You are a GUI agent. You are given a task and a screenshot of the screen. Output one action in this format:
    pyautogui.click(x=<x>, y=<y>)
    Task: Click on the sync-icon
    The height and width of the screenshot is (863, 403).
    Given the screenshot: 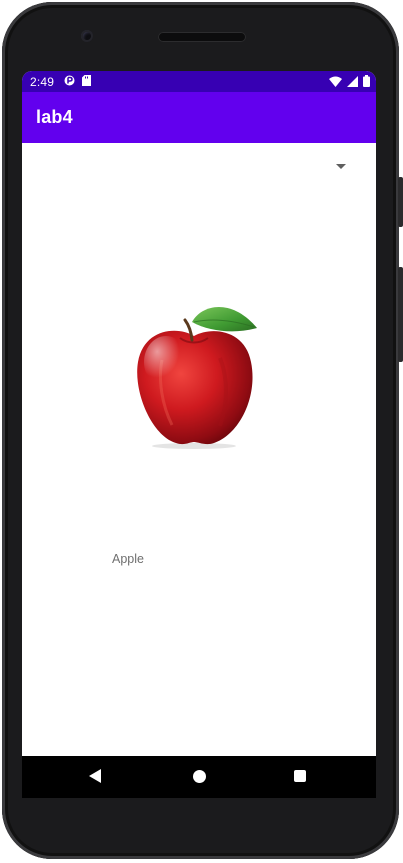 What is the action you would take?
    pyautogui.click(x=69, y=82)
    